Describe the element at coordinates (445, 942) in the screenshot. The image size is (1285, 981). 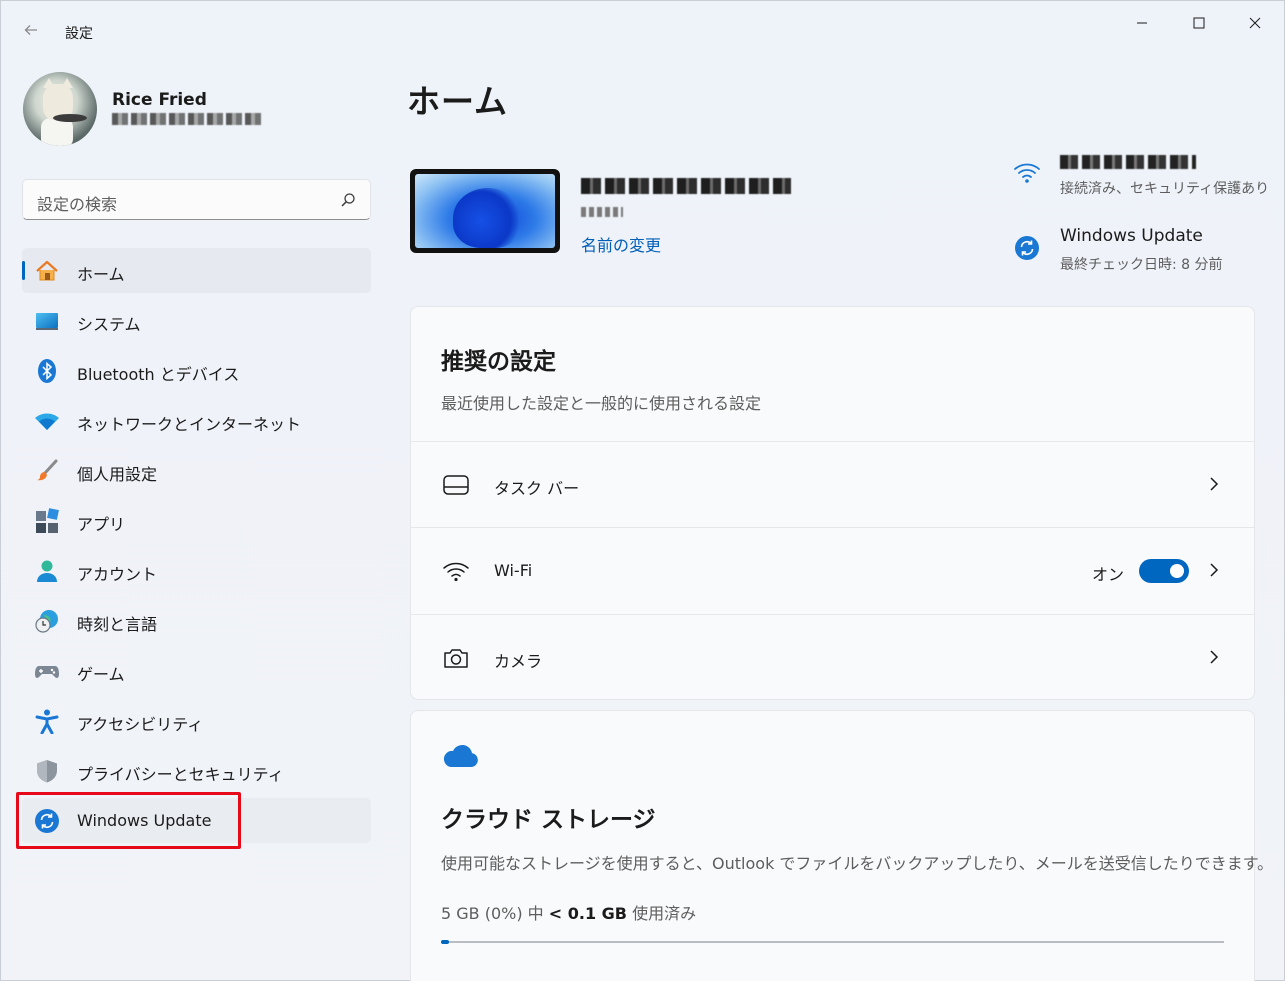
I see `storage-progress-fill` at that location.